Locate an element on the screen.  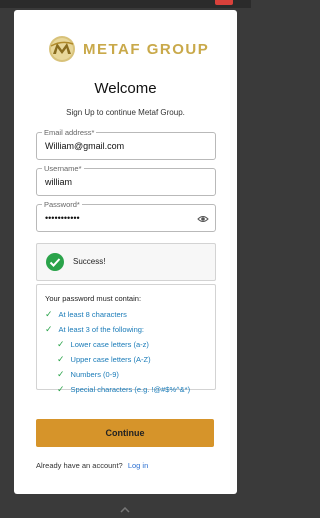
email-label: Email address* is located at coordinates (69, 132).